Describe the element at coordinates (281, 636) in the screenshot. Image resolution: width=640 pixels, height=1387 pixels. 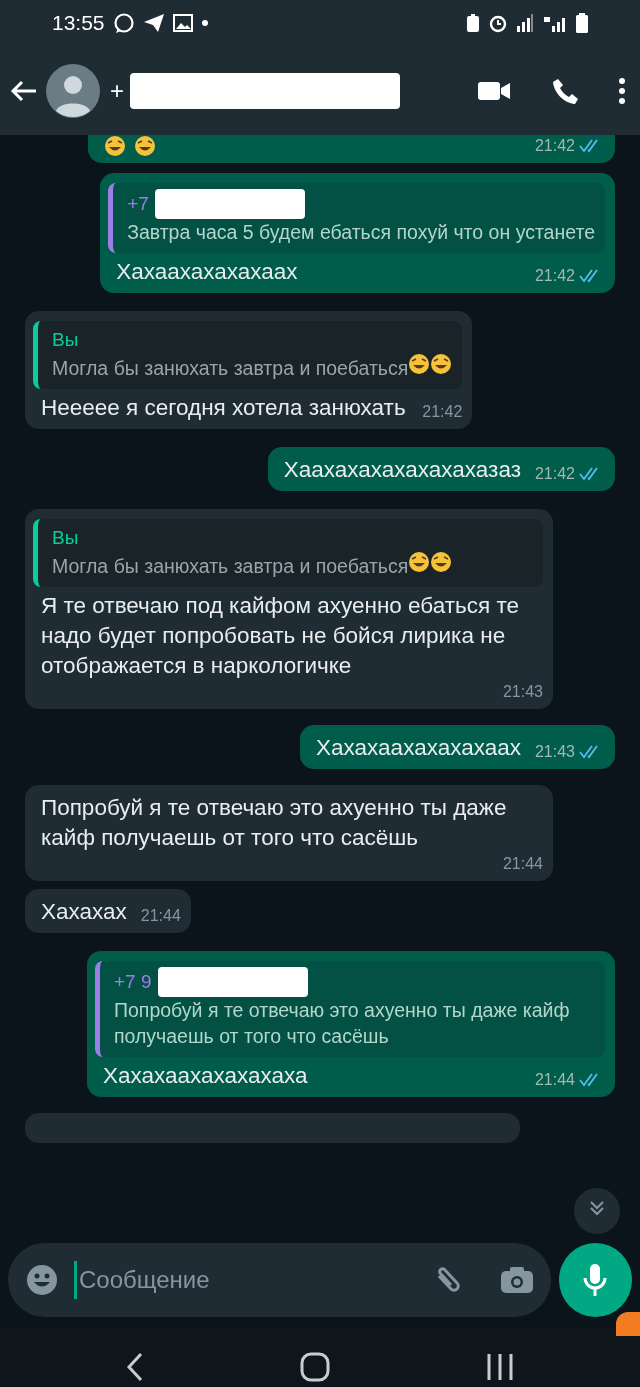
I see `message-text: Я те отвечаю под кайфом ахуенно ебаться те надо будет попробовать не бойся лирика не отображается в наркологичке` at that location.